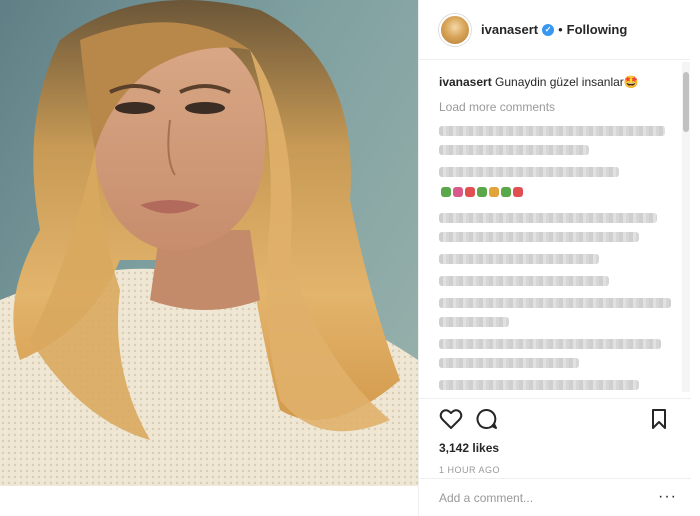  Describe the element at coordinates (559, 192) in the screenshot. I see `blurred-emoji-row` at that location.